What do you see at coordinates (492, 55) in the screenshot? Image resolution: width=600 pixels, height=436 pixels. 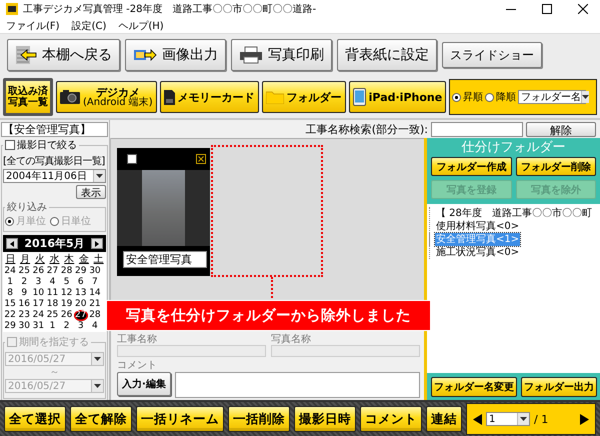 I see `toolbar-button: スライドショー` at bounding box center [492, 55].